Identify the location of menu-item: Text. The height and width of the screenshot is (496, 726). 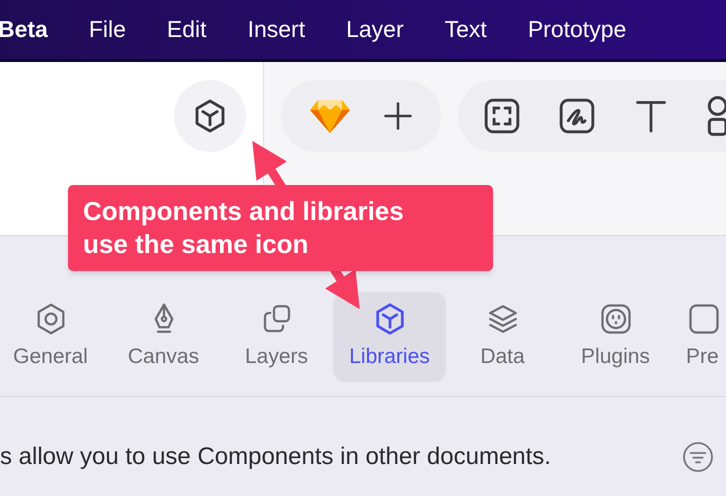
(465, 29).